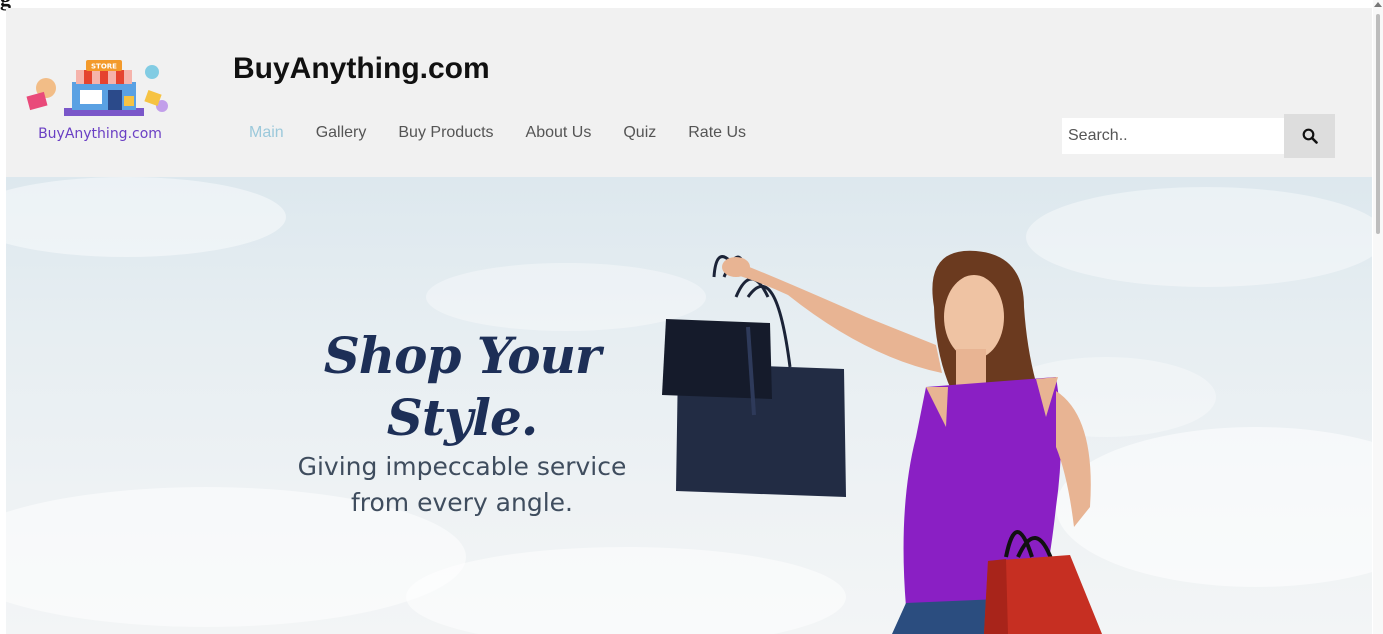  Describe the element at coordinates (1173, 136) in the screenshot. I see `search-input` at that location.